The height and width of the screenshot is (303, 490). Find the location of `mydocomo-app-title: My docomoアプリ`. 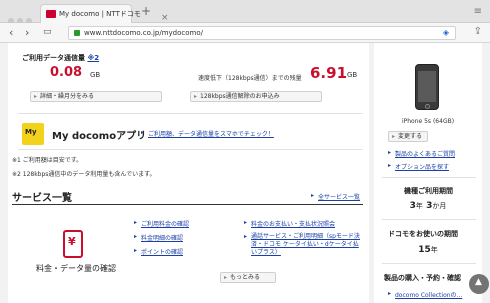

mydocomo-app-title: My docomoアプリ is located at coordinates (99, 136).